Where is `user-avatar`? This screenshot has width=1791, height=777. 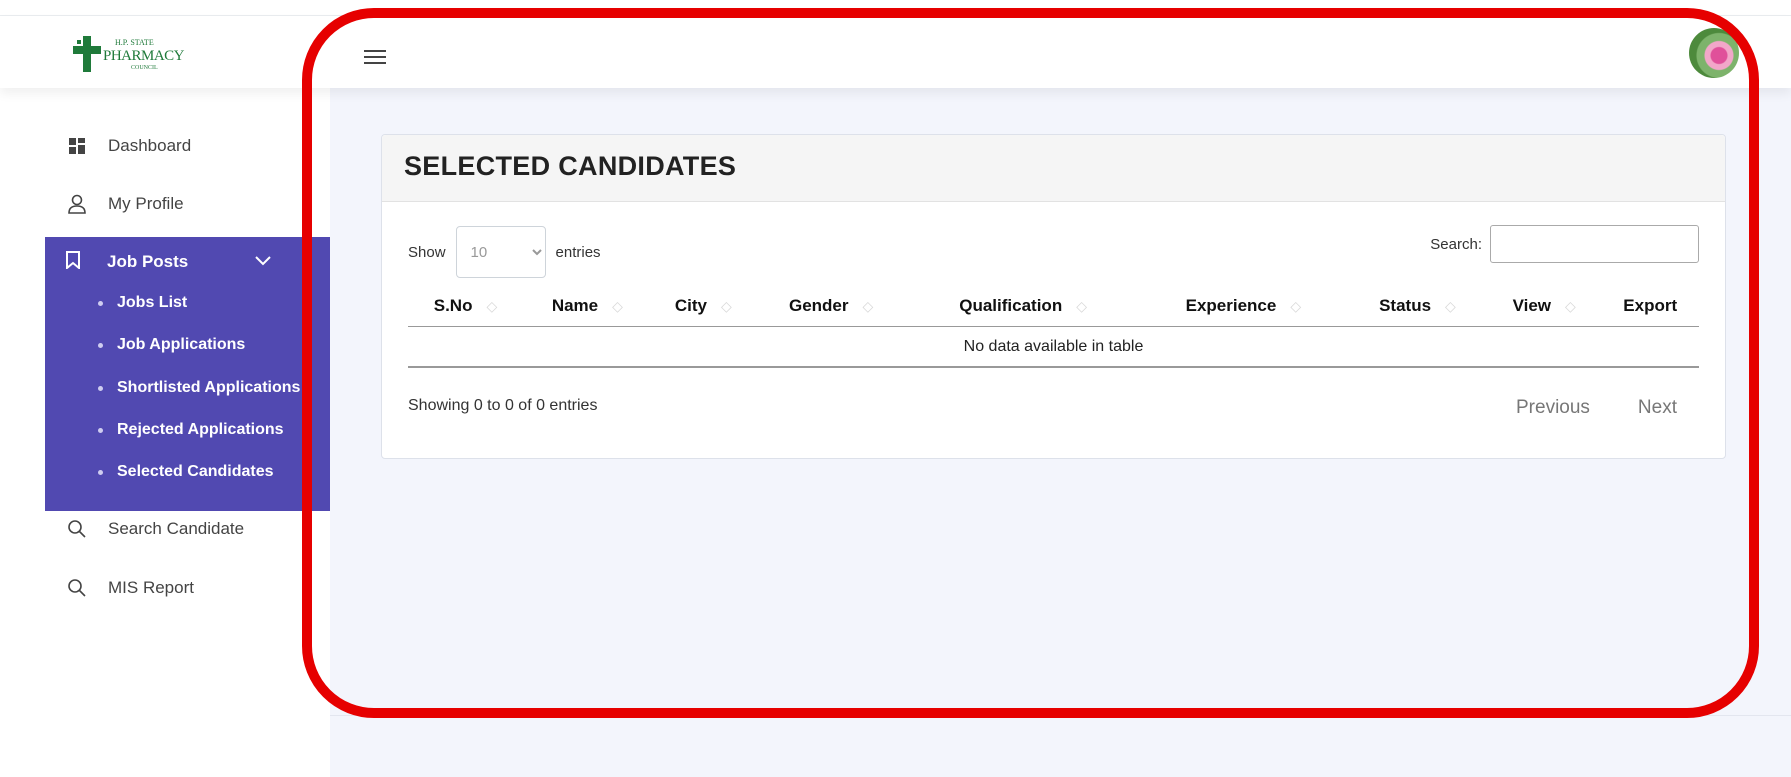
user-avatar is located at coordinates (1714, 53).